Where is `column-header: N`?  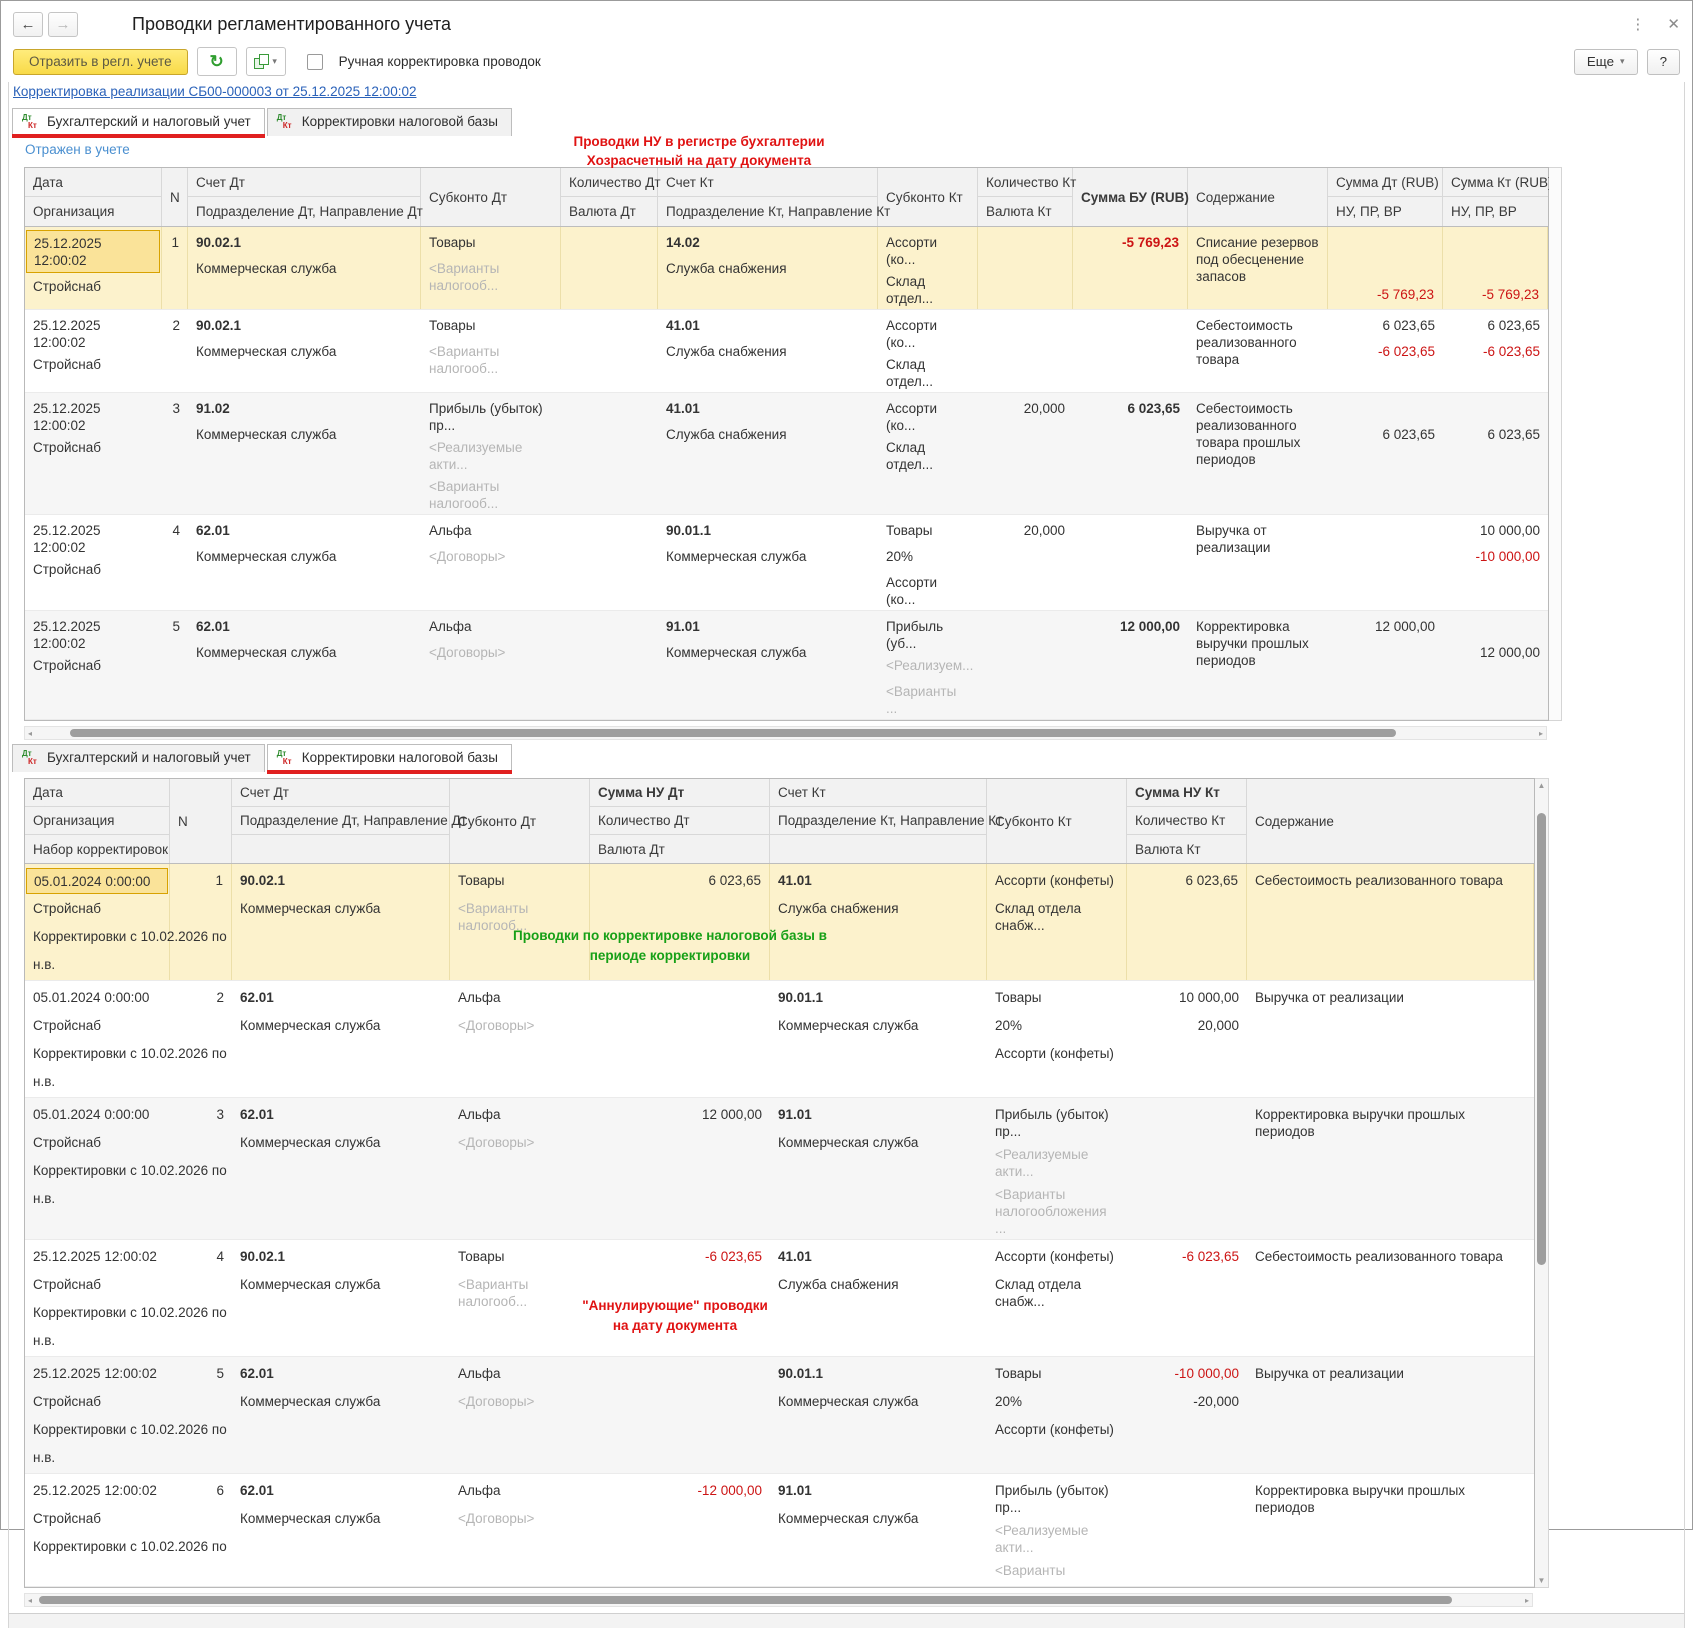 column-header: N is located at coordinates (183, 821).